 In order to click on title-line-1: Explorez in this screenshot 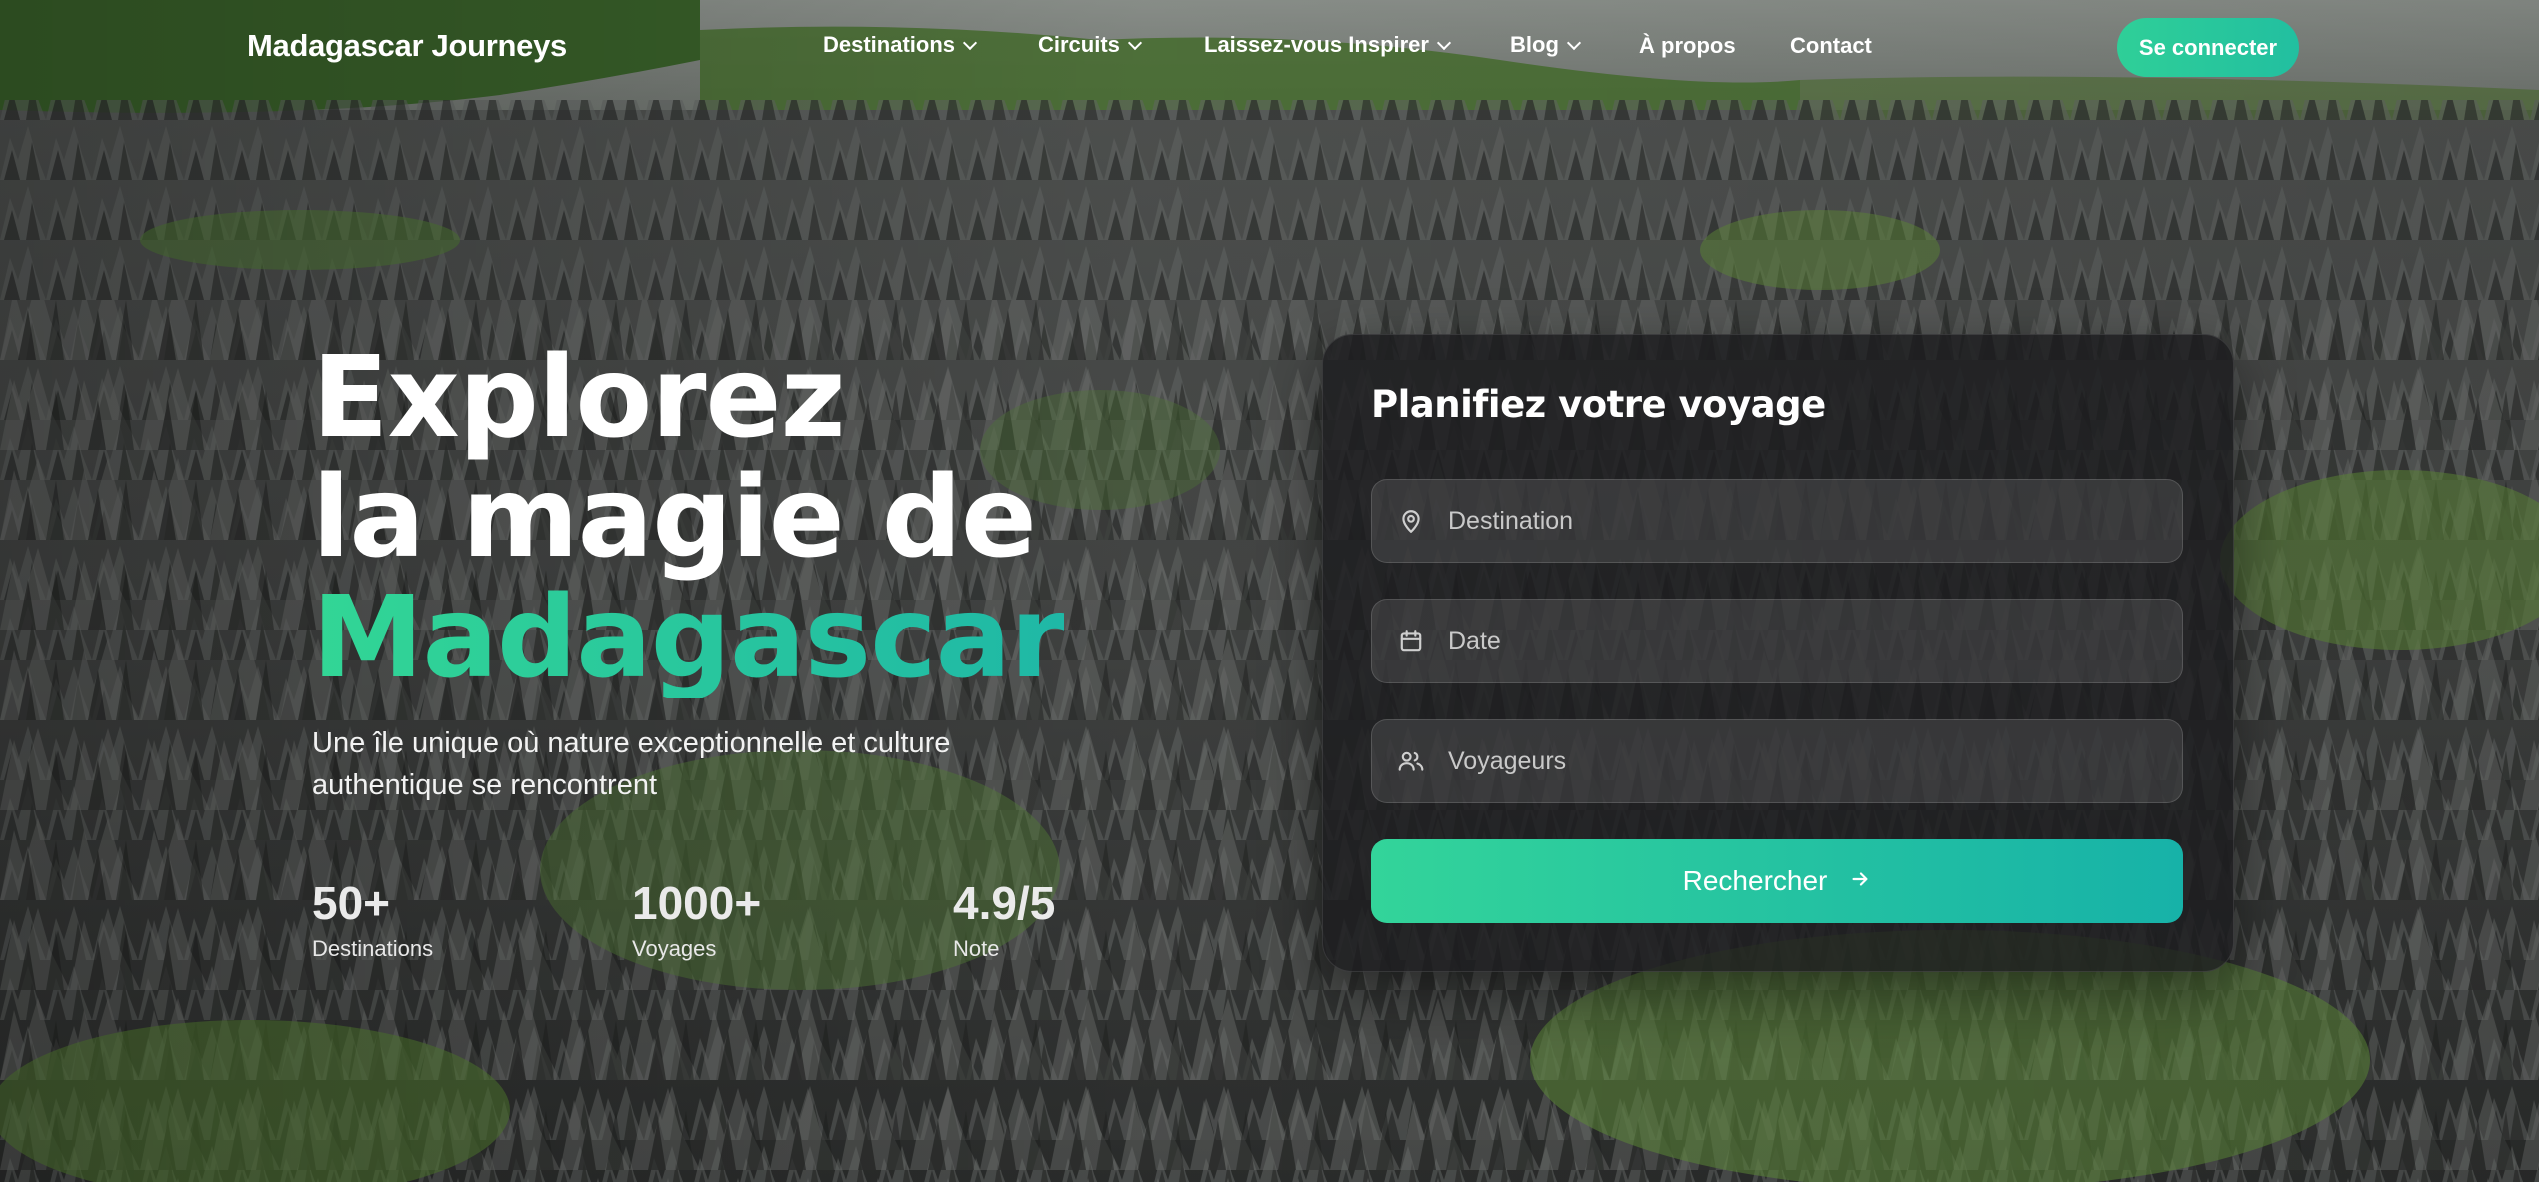, I will do `click(579, 398)`.